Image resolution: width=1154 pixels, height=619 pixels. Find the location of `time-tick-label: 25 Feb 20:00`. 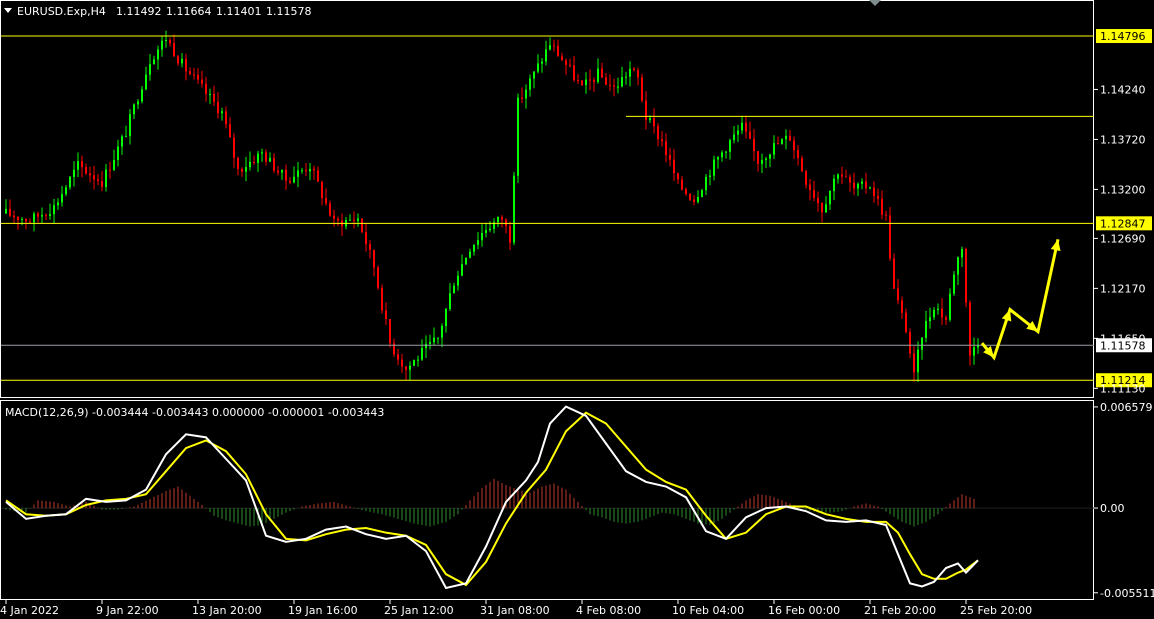

time-tick-label: 25 Feb 20:00 is located at coordinates (996, 610).